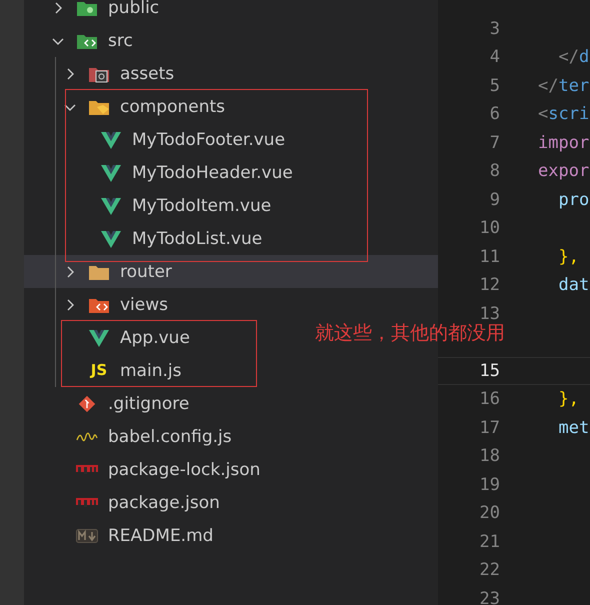 The image size is (590, 605). What do you see at coordinates (490, 596) in the screenshot?
I see `line-number: 23` at bounding box center [490, 596].